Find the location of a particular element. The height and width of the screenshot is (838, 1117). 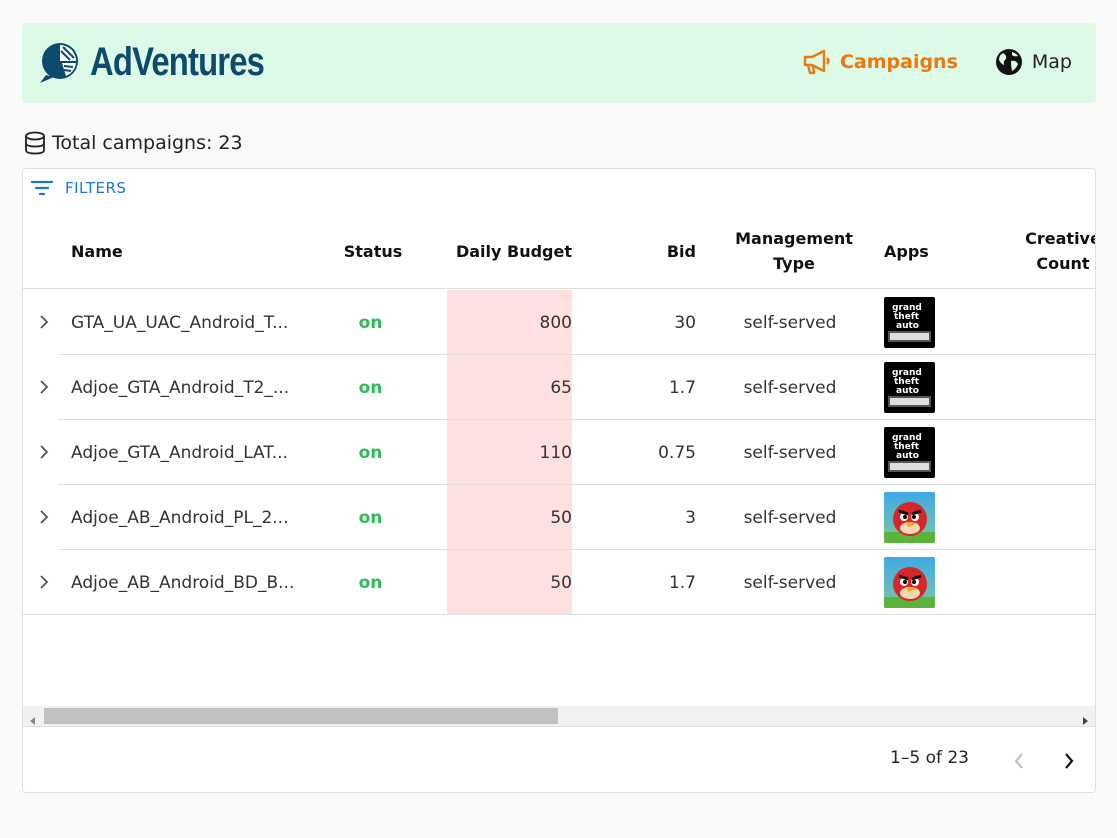

table-row: Adjoe_AB_Android_PL_2... on 50 3 self-served is located at coordinates (559, 517).